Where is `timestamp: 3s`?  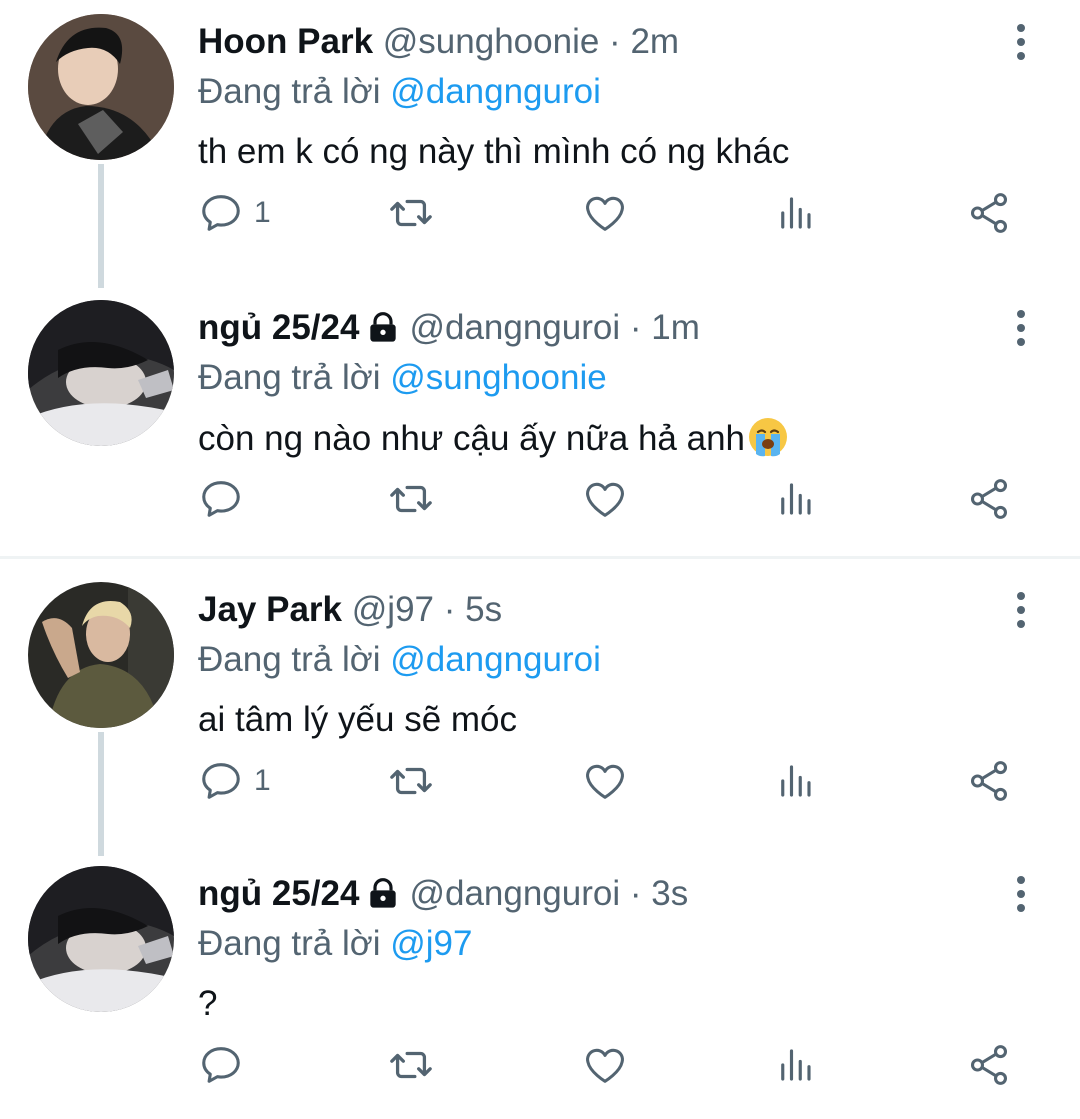
timestamp: 3s is located at coordinates (669, 893).